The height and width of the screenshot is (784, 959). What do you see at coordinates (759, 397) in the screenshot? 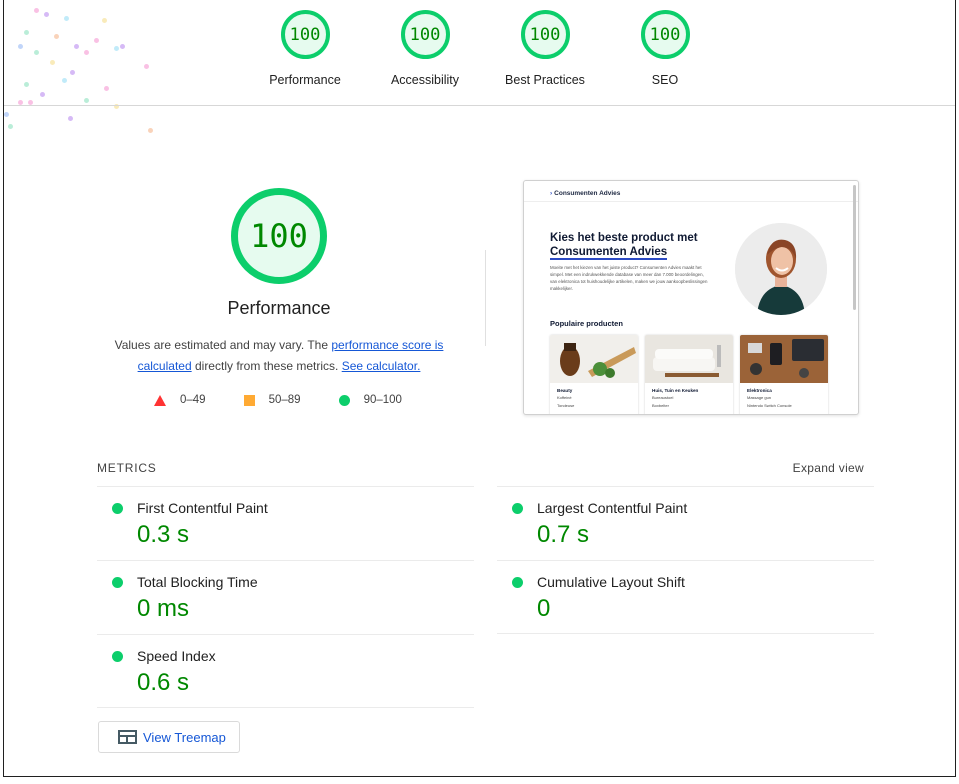
I see `card-item: Massage gun` at bounding box center [759, 397].